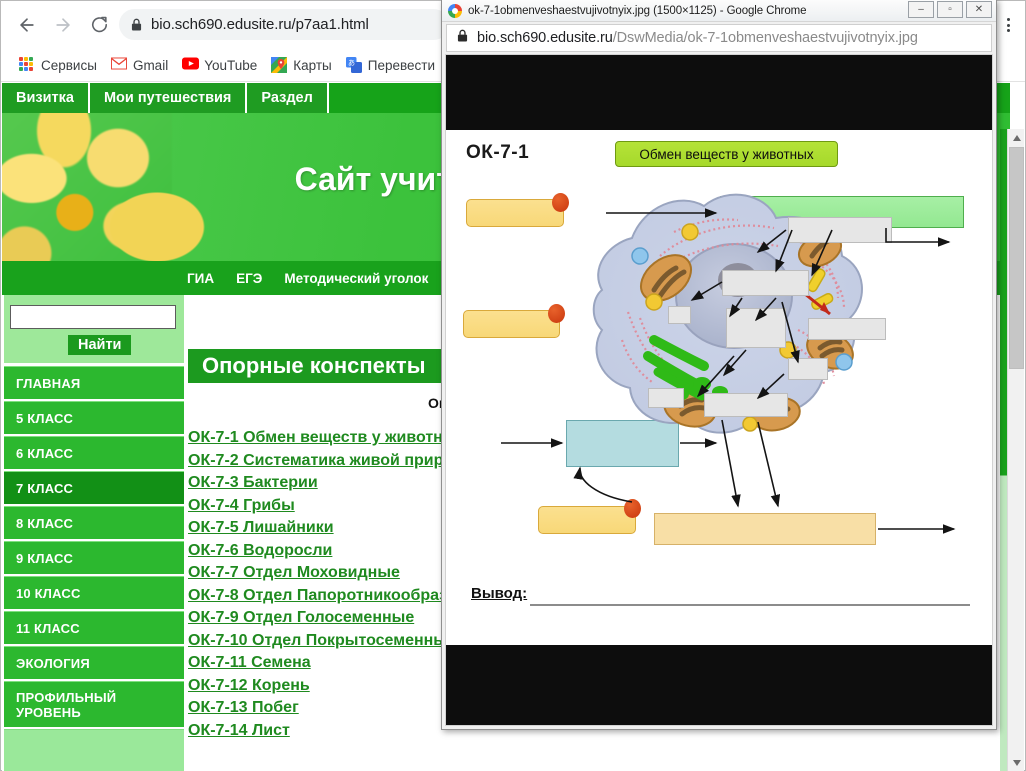 The height and width of the screenshot is (771, 1026). I want to click on gmail-icon, so click(118, 65).